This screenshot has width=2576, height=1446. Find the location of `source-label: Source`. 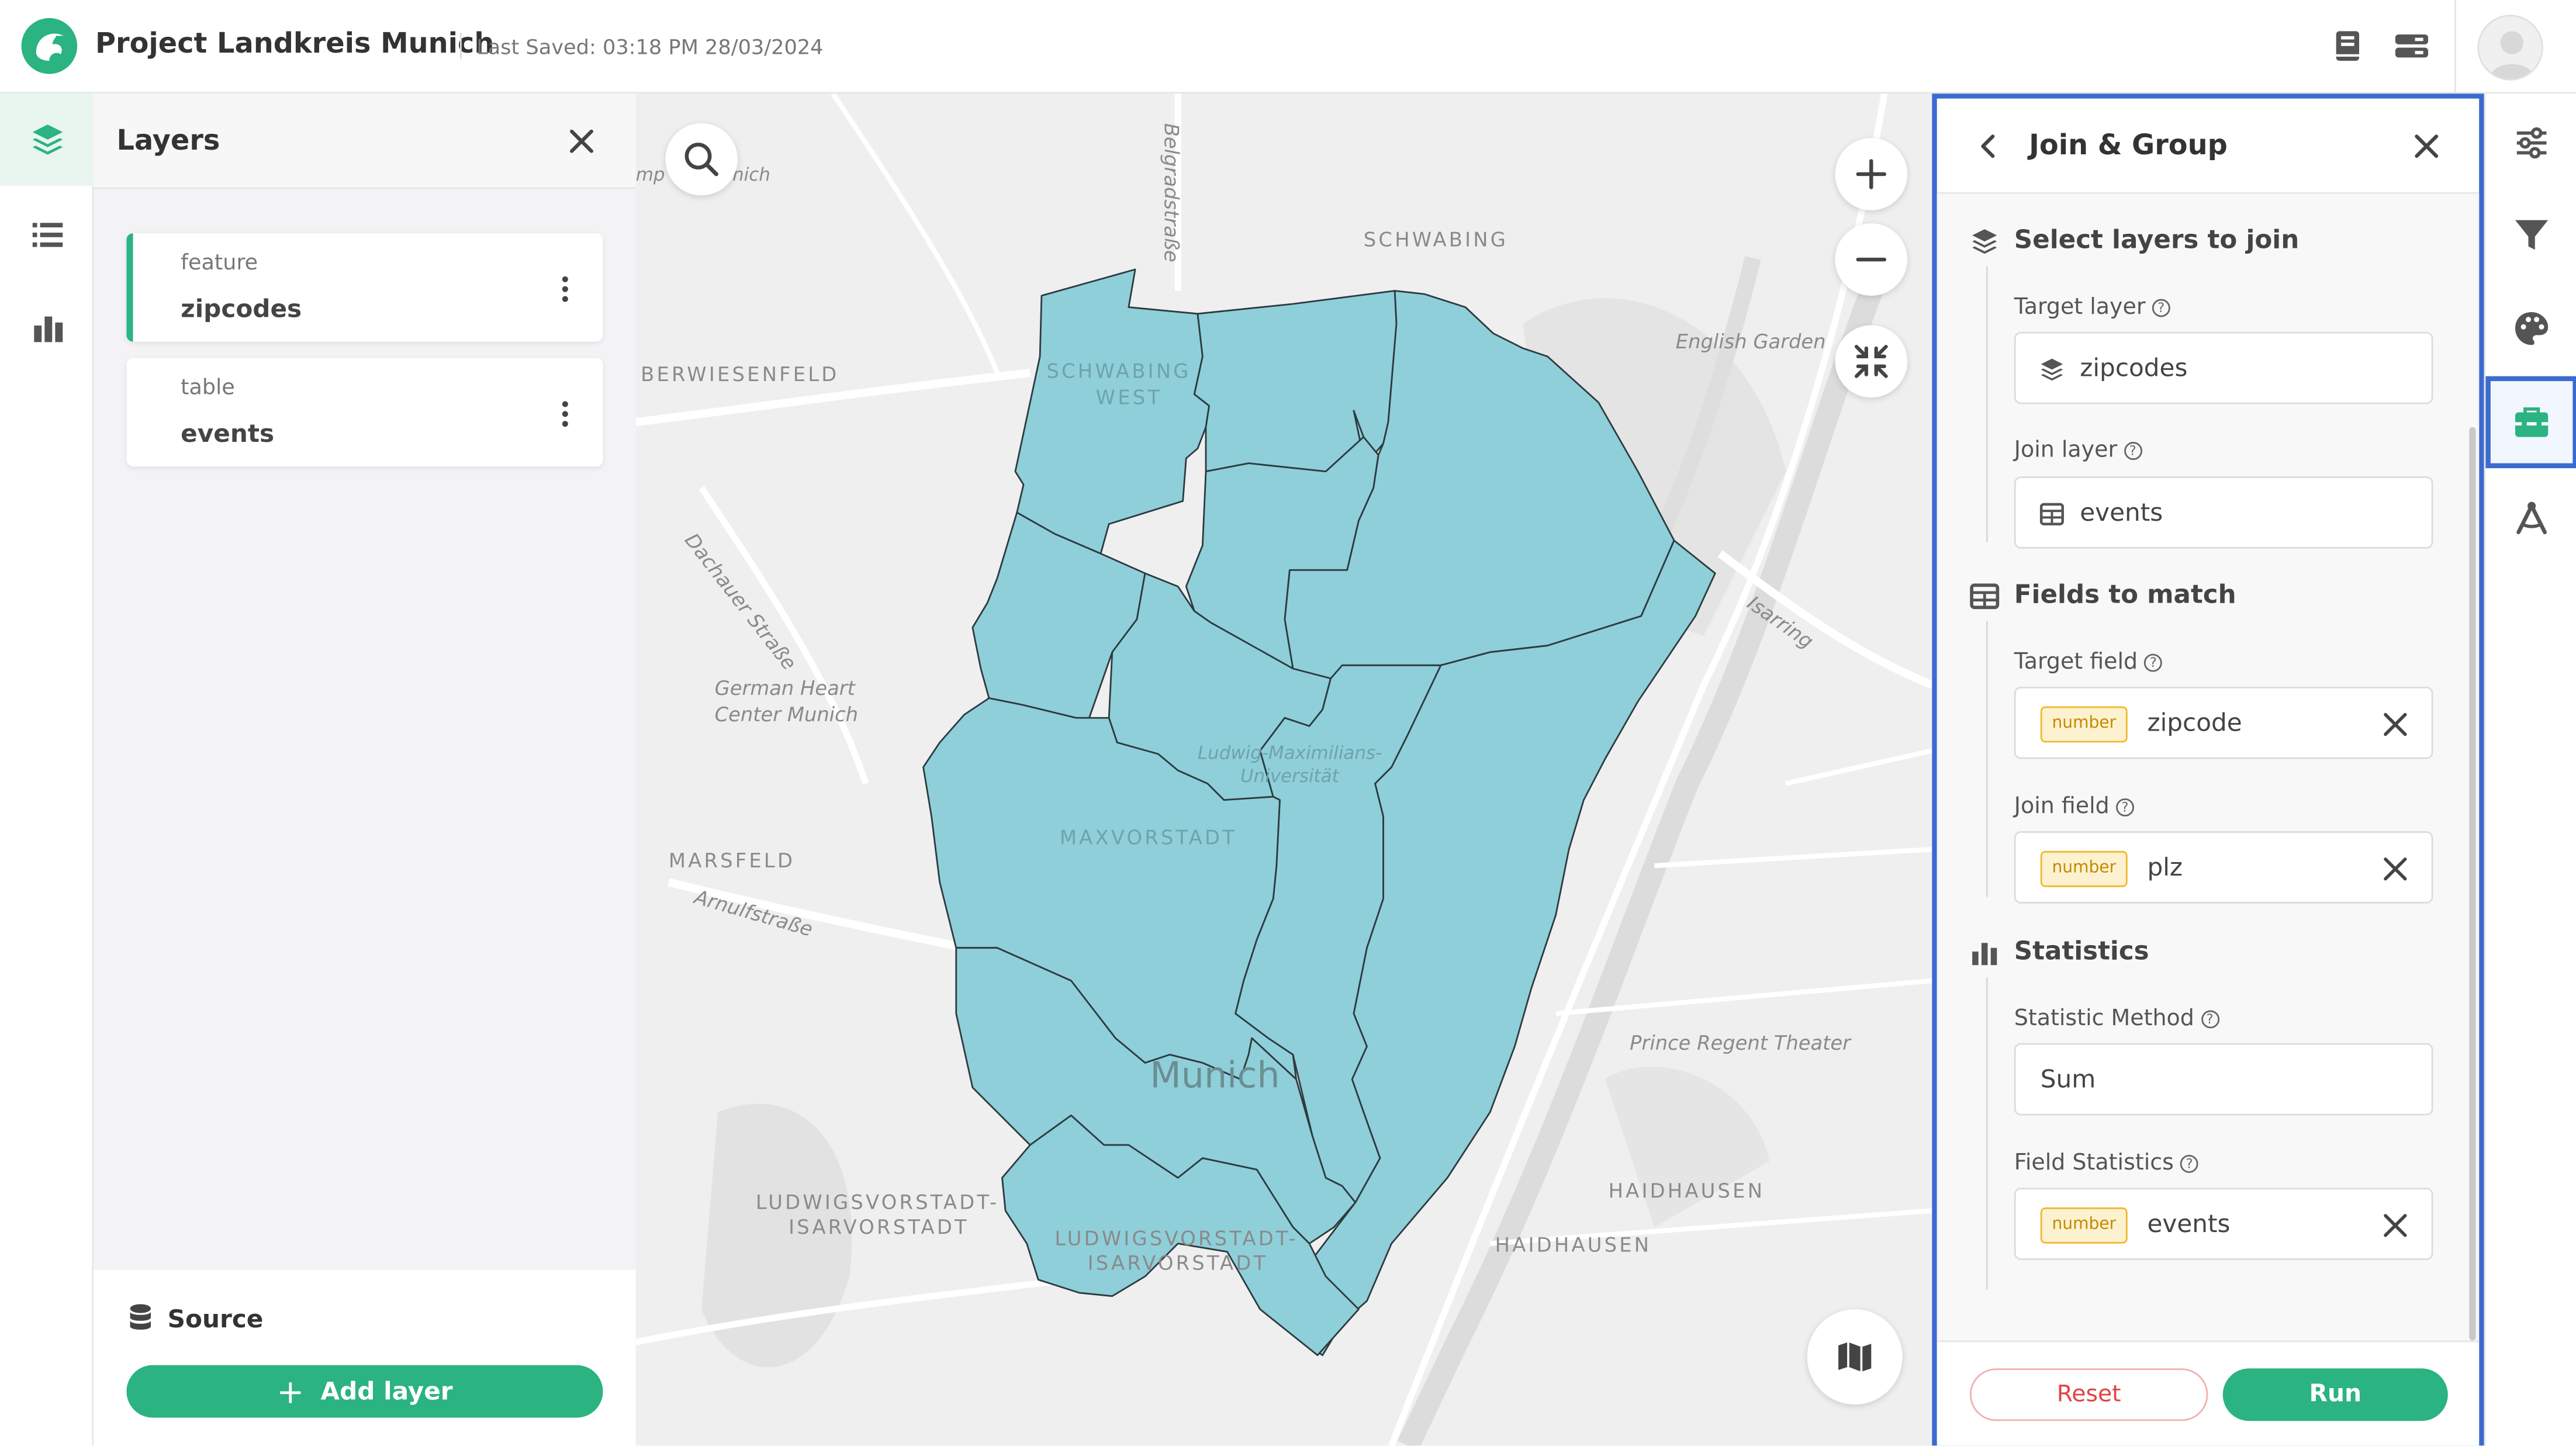

source-label: Source is located at coordinates (215, 1319).